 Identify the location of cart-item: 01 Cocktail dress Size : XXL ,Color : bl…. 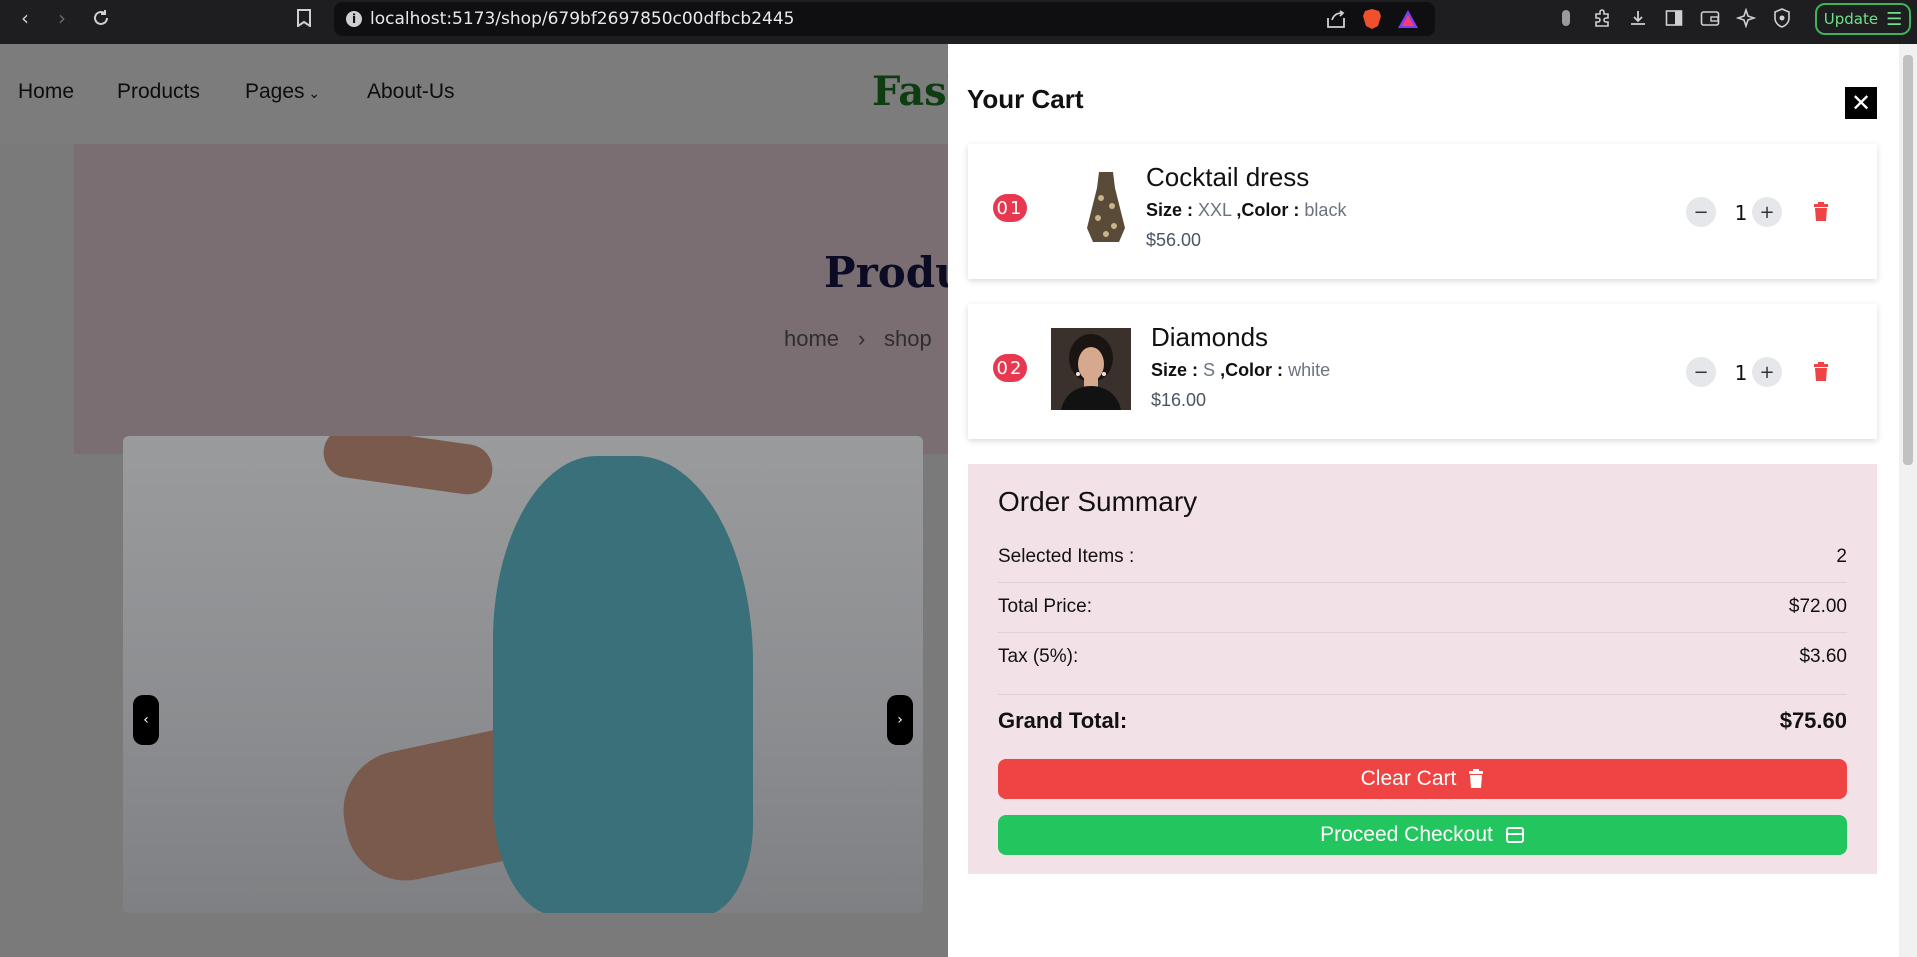
(1422, 211).